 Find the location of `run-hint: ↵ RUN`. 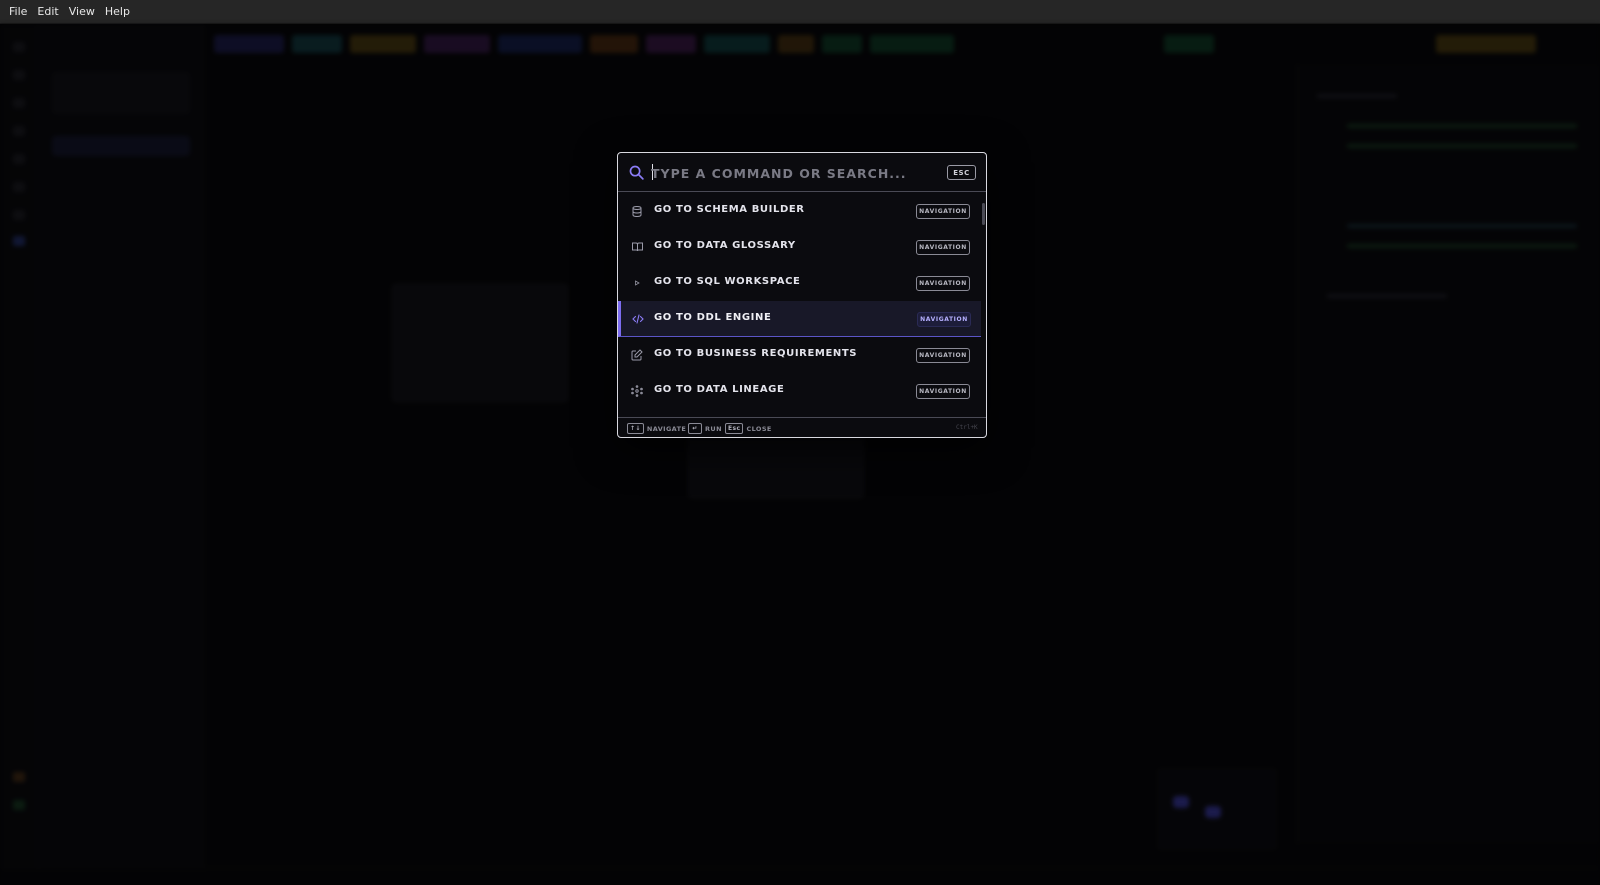

run-hint: ↵ RUN is located at coordinates (705, 428).